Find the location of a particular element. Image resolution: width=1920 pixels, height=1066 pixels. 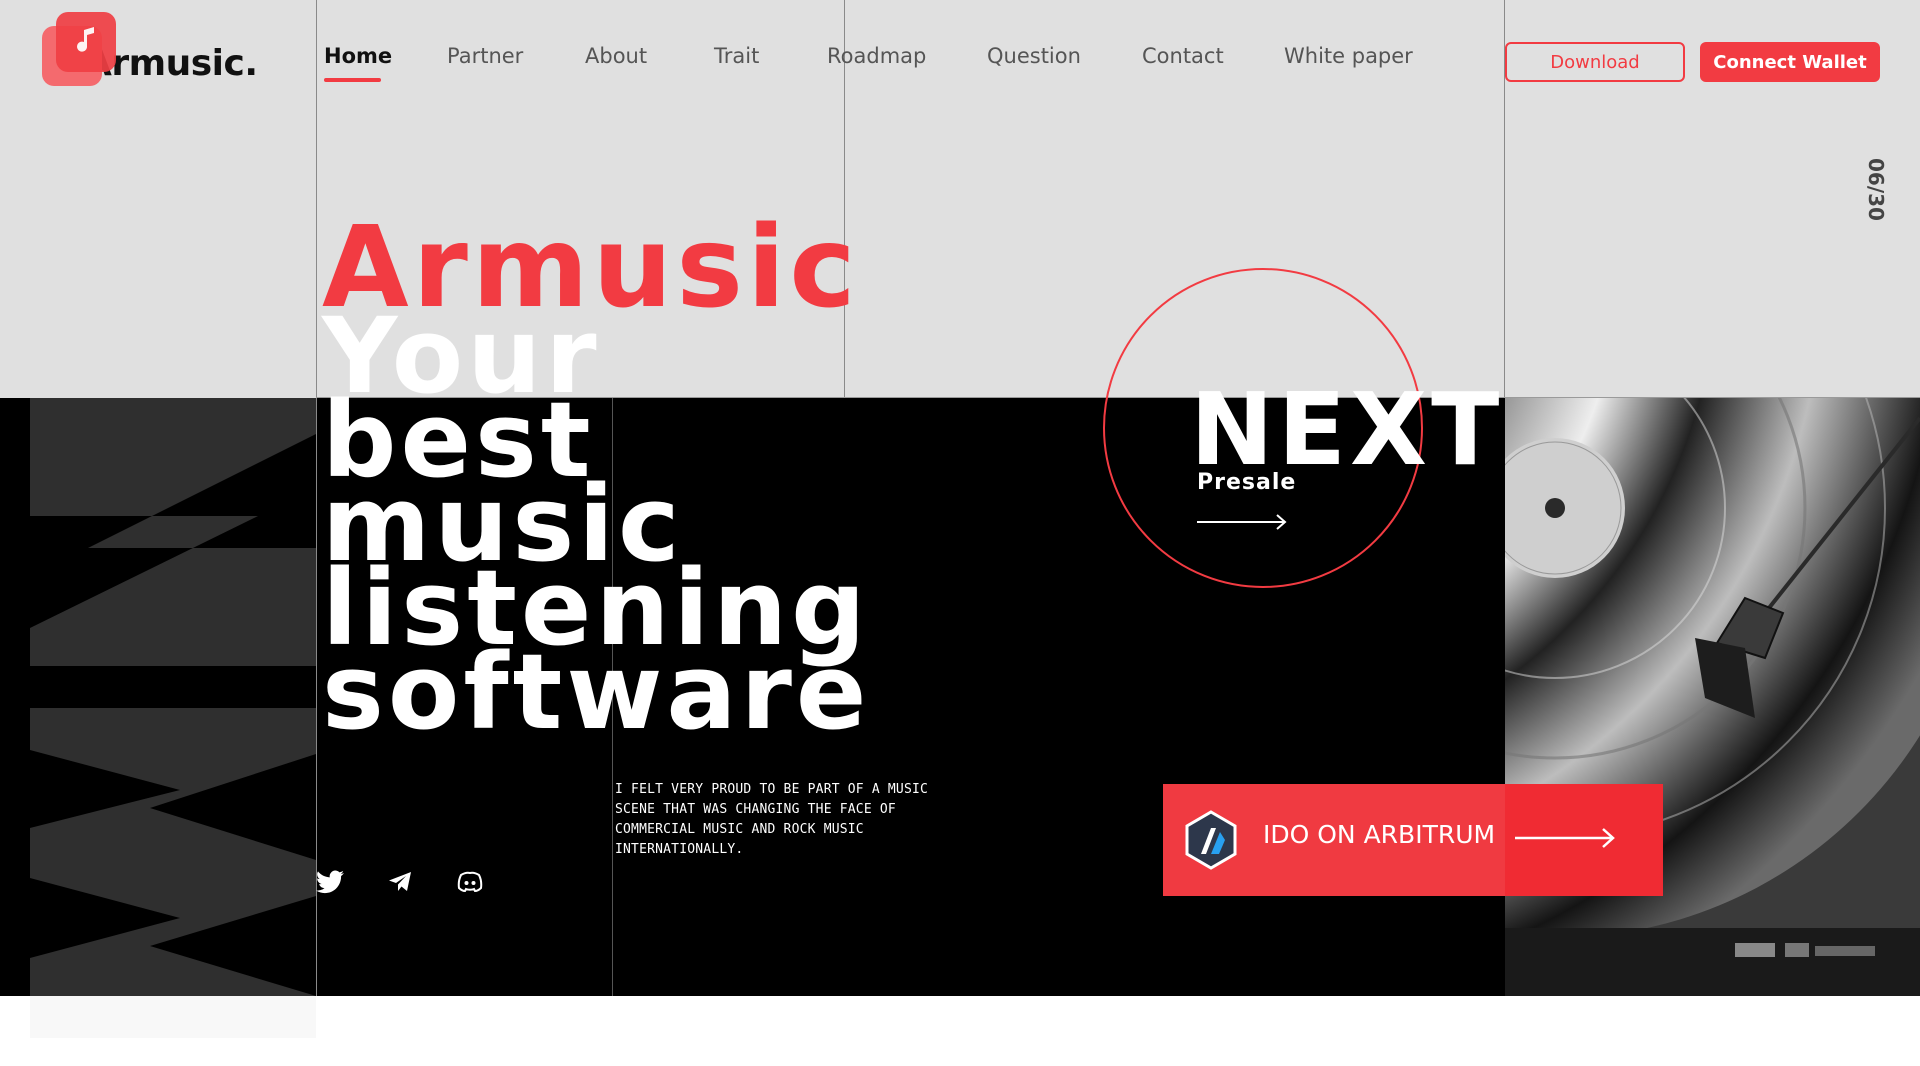

bottom-ghost-block is located at coordinates (173, 1017).